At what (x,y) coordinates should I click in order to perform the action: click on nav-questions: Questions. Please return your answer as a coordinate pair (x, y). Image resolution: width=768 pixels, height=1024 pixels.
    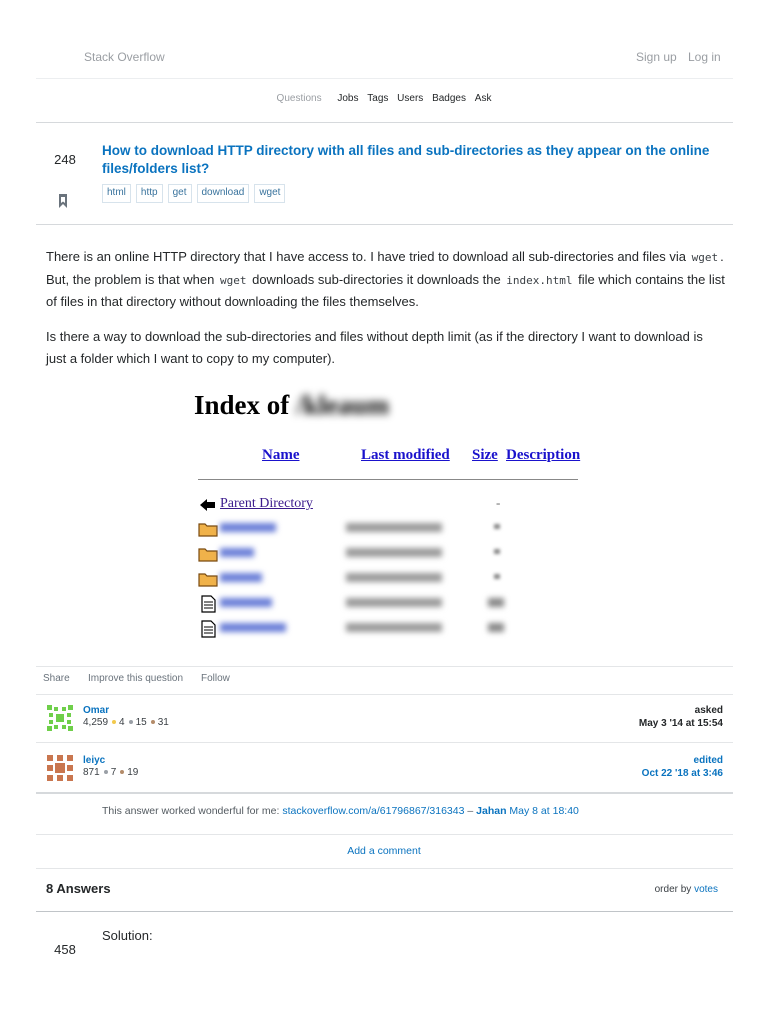
    Looking at the image, I should click on (299, 98).